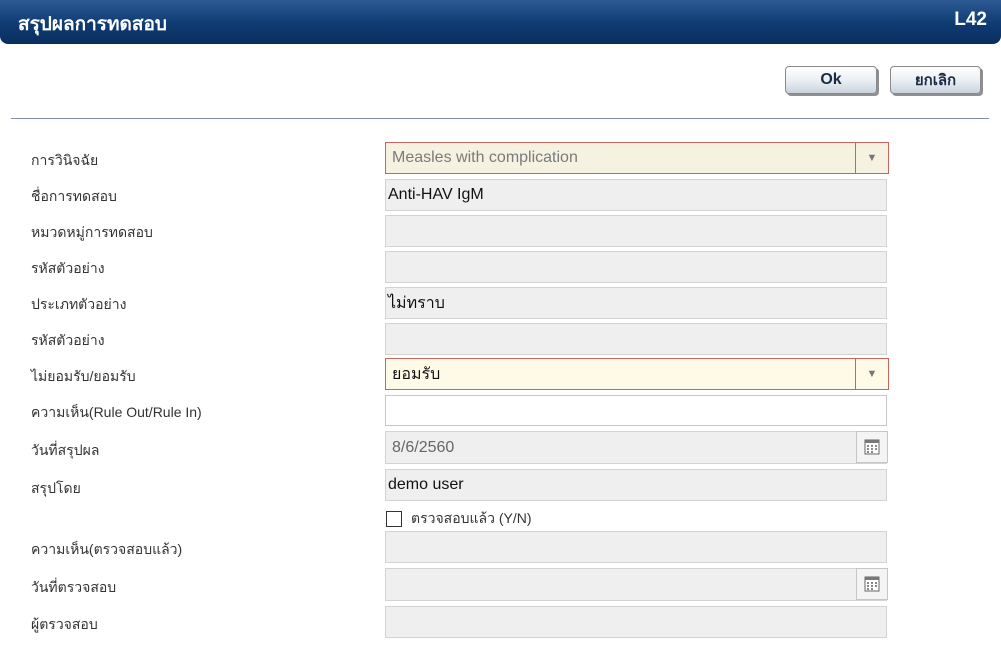 The image size is (1001, 671). What do you see at coordinates (636, 339) in the screenshot?
I see `sample-code-2-field` at bounding box center [636, 339].